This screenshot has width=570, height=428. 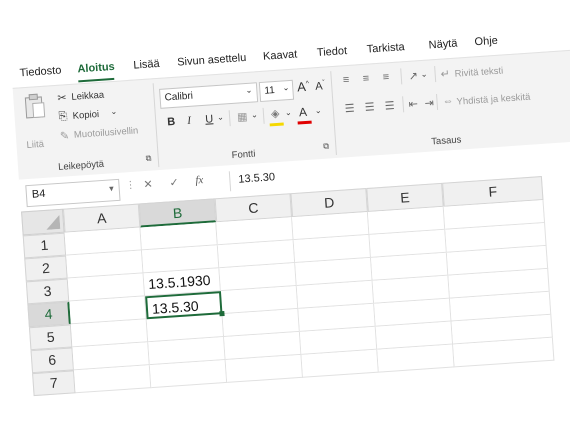 I want to click on tab-aloitus: Aloitus, so click(x=96, y=68).